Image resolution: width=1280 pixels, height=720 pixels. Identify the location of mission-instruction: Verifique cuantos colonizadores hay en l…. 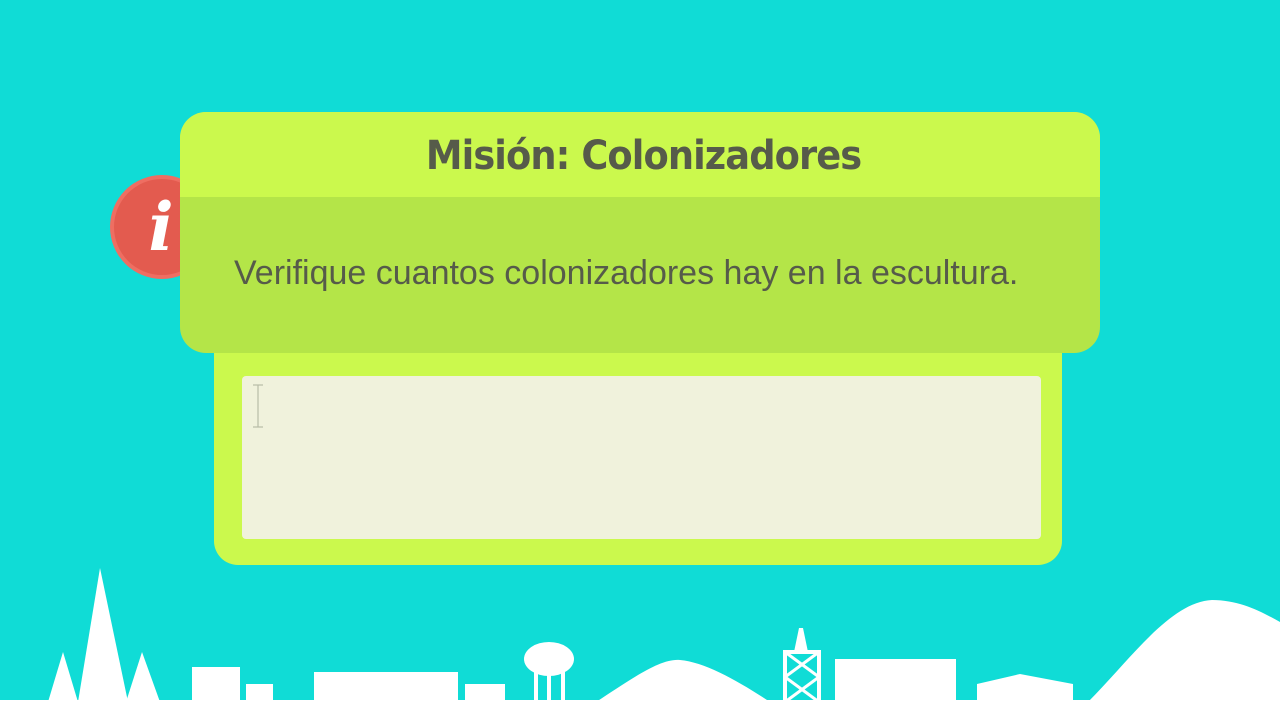
(626, 273).